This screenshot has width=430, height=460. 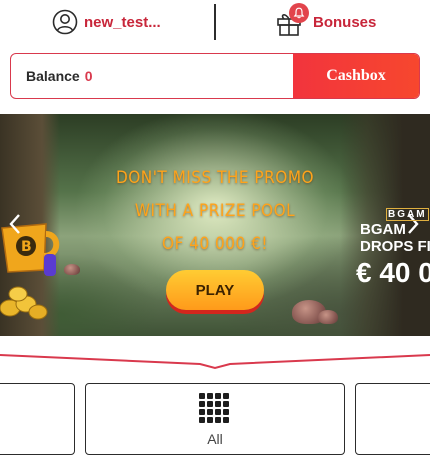 I want to click on next-promo-brand: BGAM, so click(x=408, y=214).